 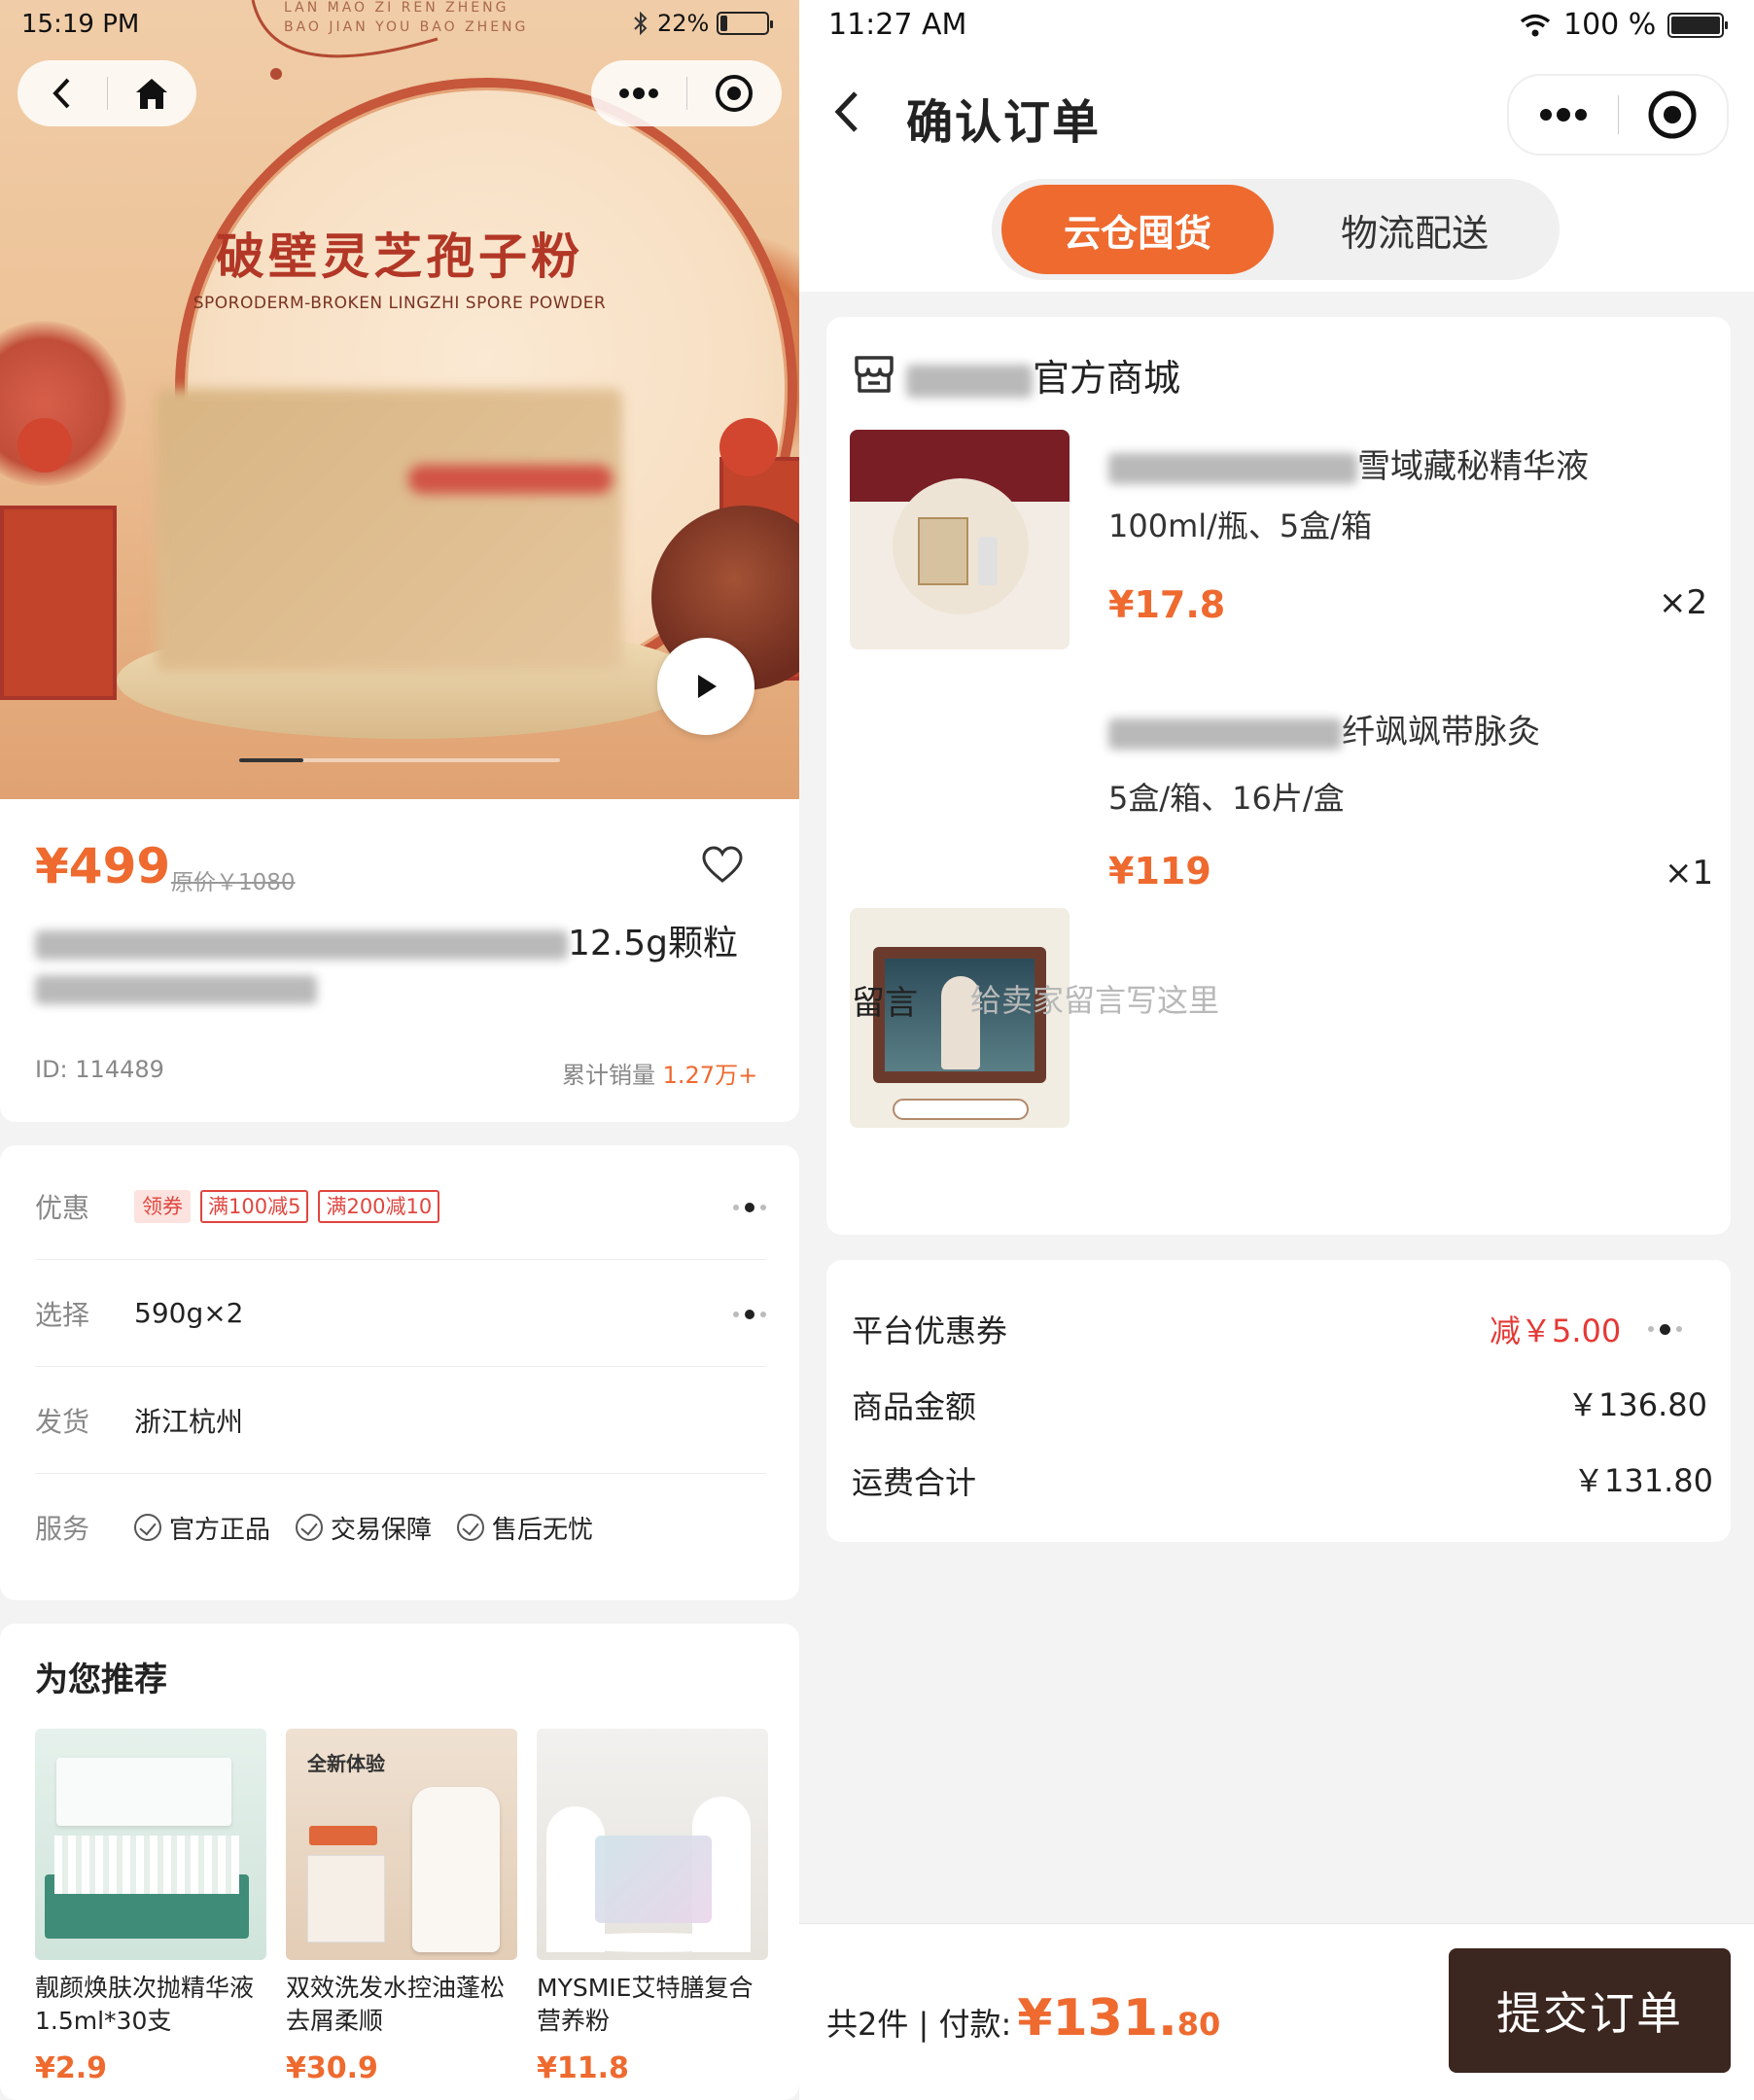 I want to click on shop-icon, so click(x=874, y=374).